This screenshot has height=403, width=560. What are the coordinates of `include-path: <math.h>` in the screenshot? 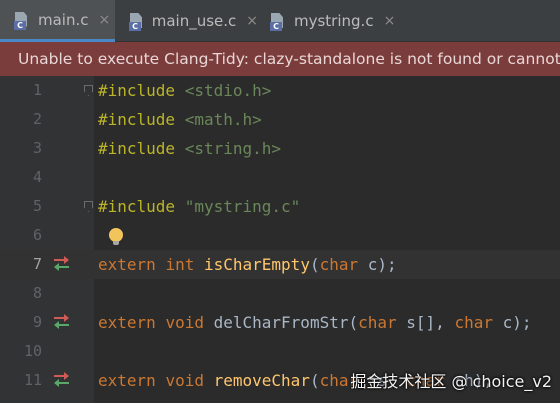 It's located at (223, 119).